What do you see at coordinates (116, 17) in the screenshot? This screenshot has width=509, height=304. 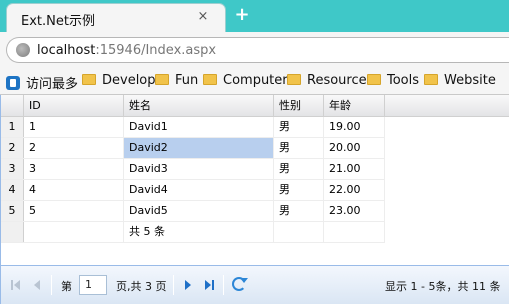 I see `browser-tab: Ext.Net示例 ×` at bounding box center [116, 17].